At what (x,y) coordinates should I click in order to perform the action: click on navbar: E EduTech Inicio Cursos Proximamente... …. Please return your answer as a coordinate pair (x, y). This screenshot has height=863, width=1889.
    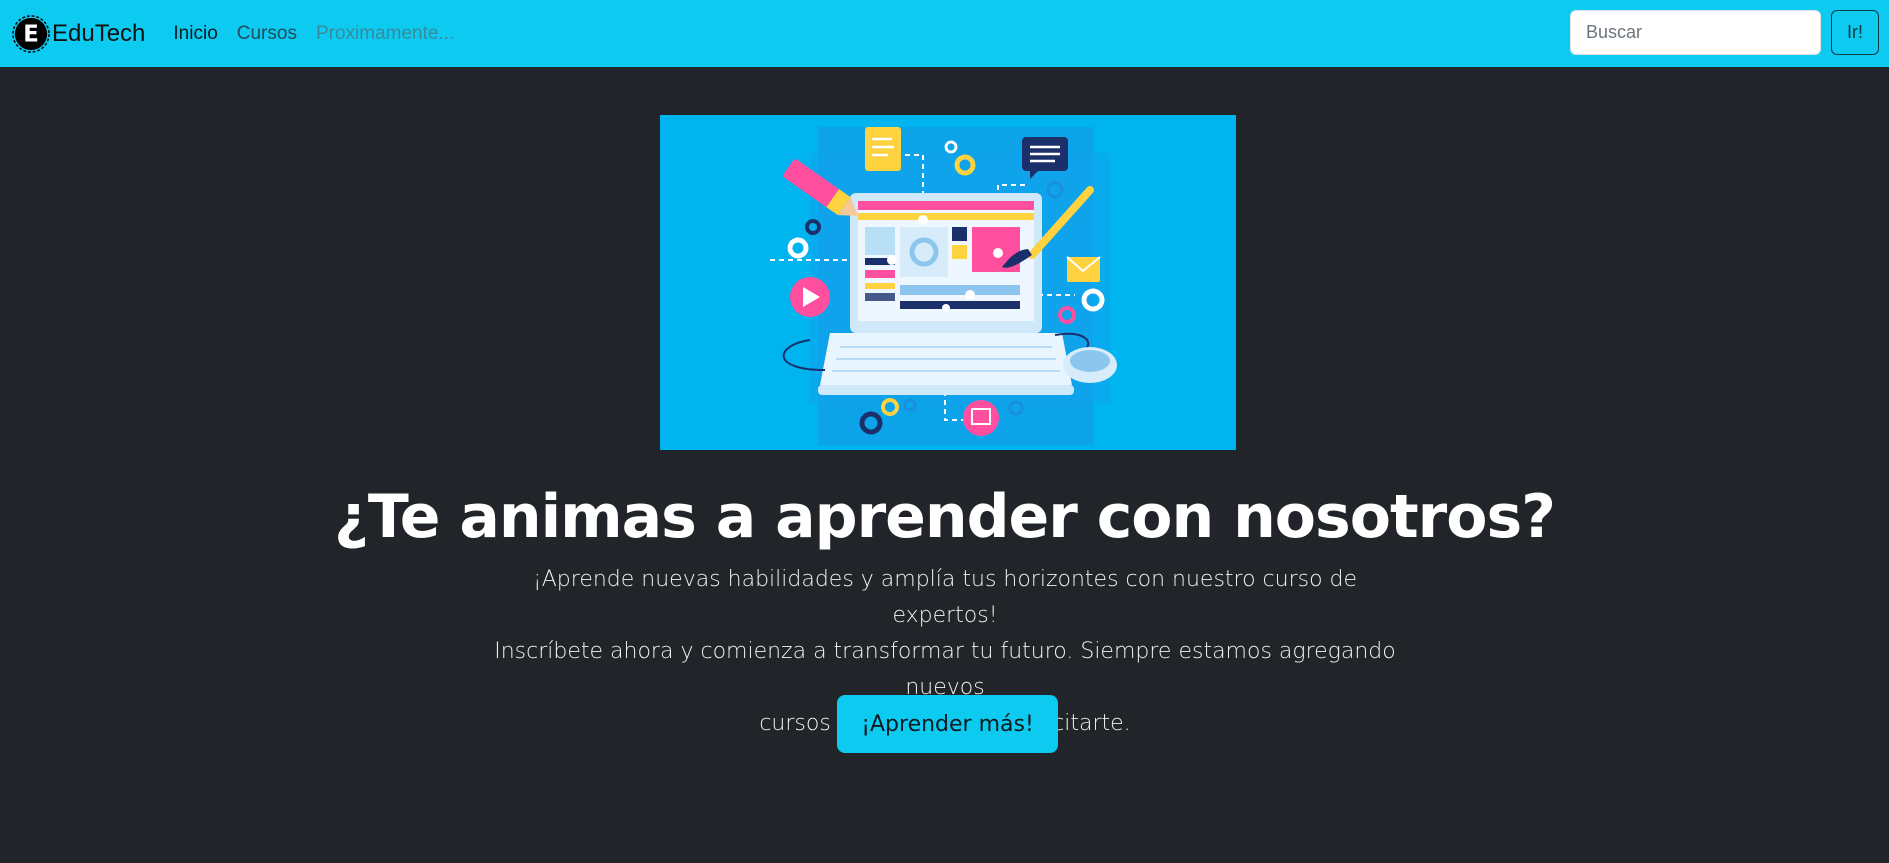
    Looking at the image, I should click on (944, 33).